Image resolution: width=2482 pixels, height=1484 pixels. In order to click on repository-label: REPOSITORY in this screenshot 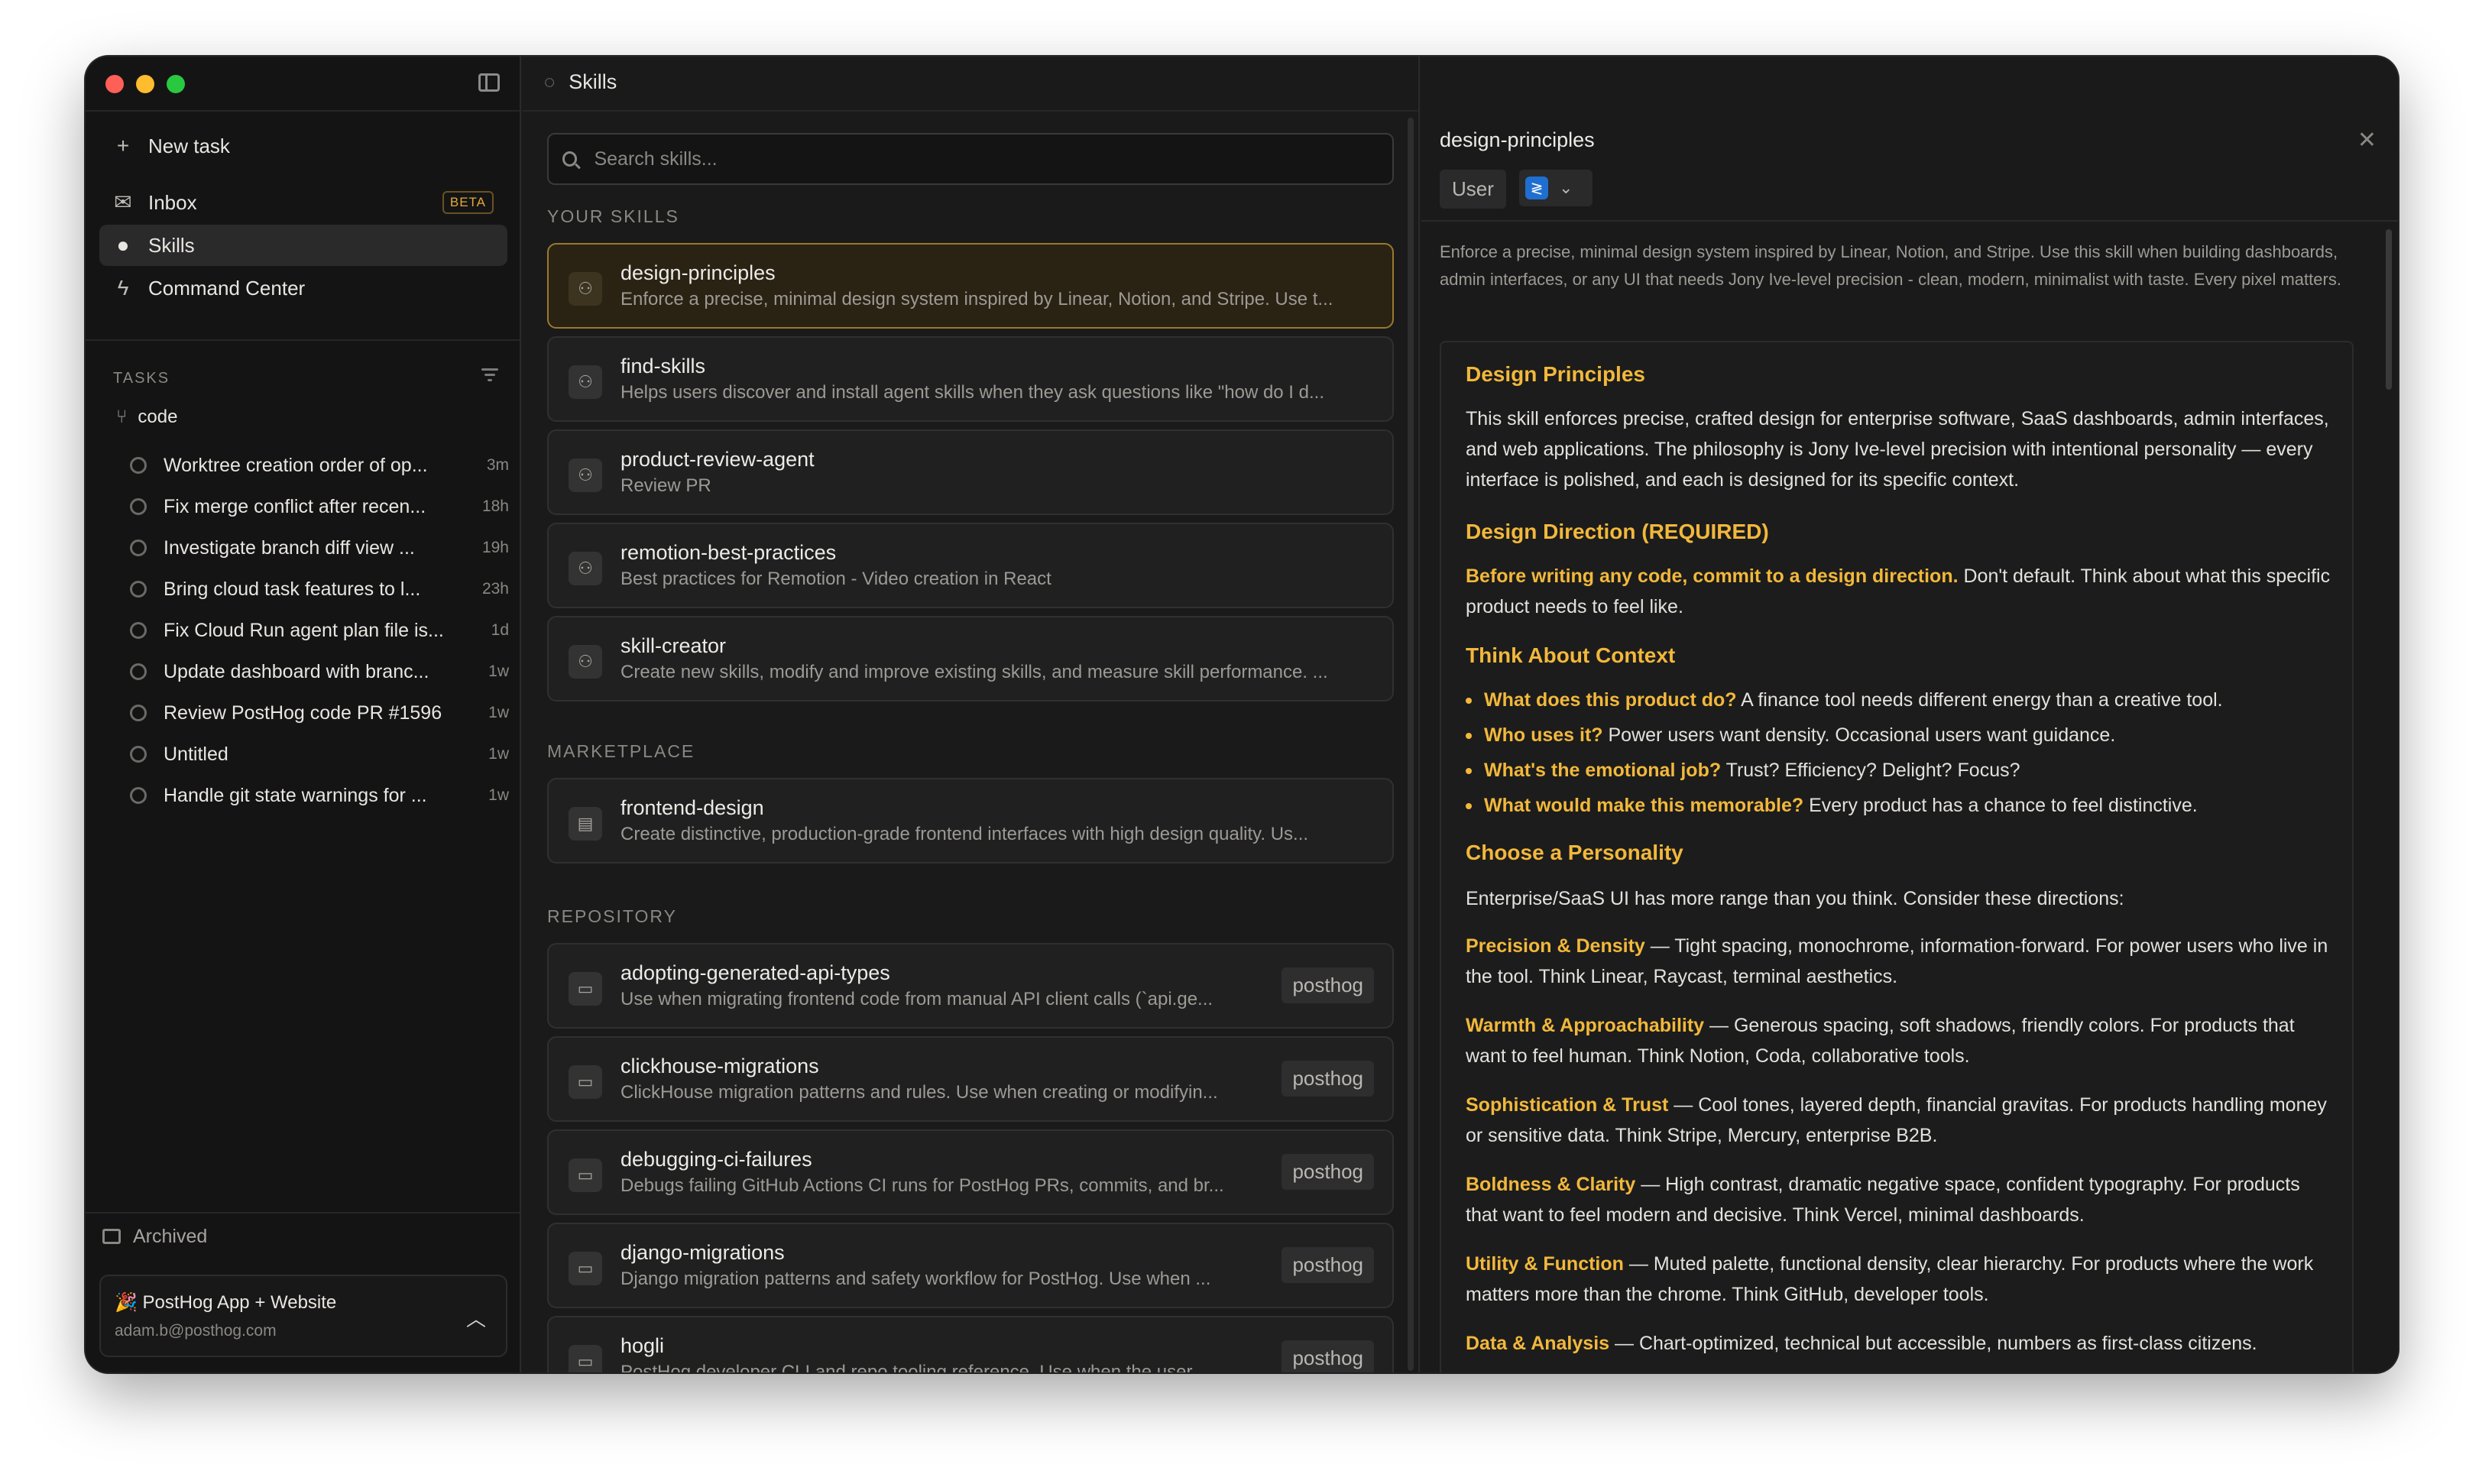, I will do `click(612, 916)`.